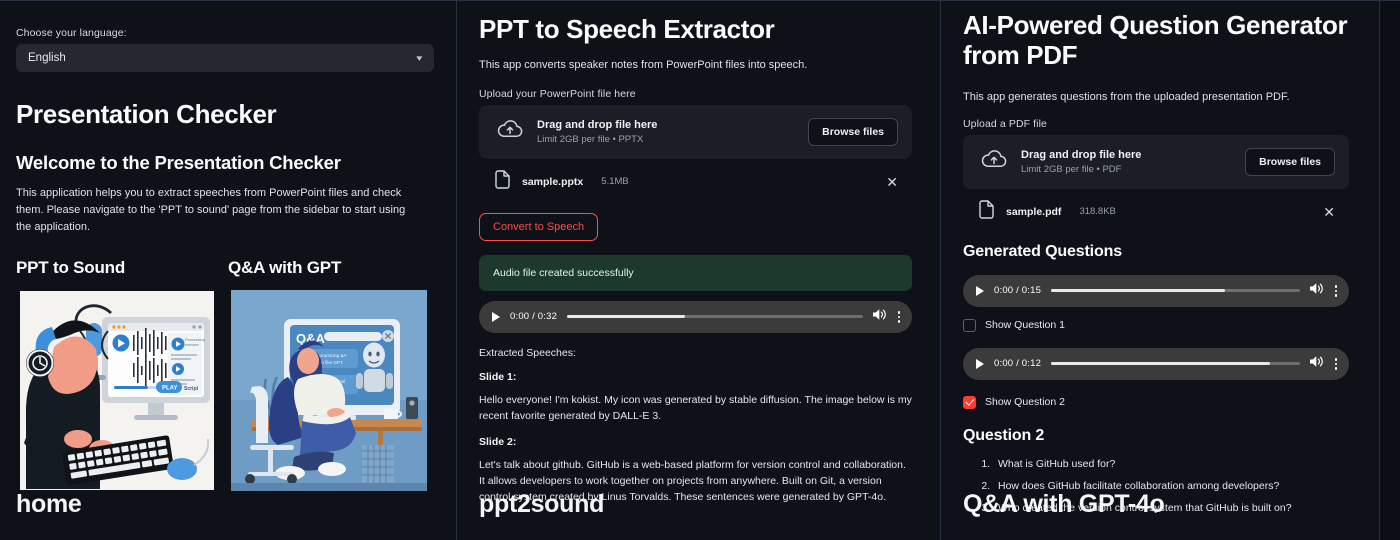 Image resolution: width=1400 pixels, height=540 pixels. I want to click on question-2-heading: Question 2, so click(1004, 435).